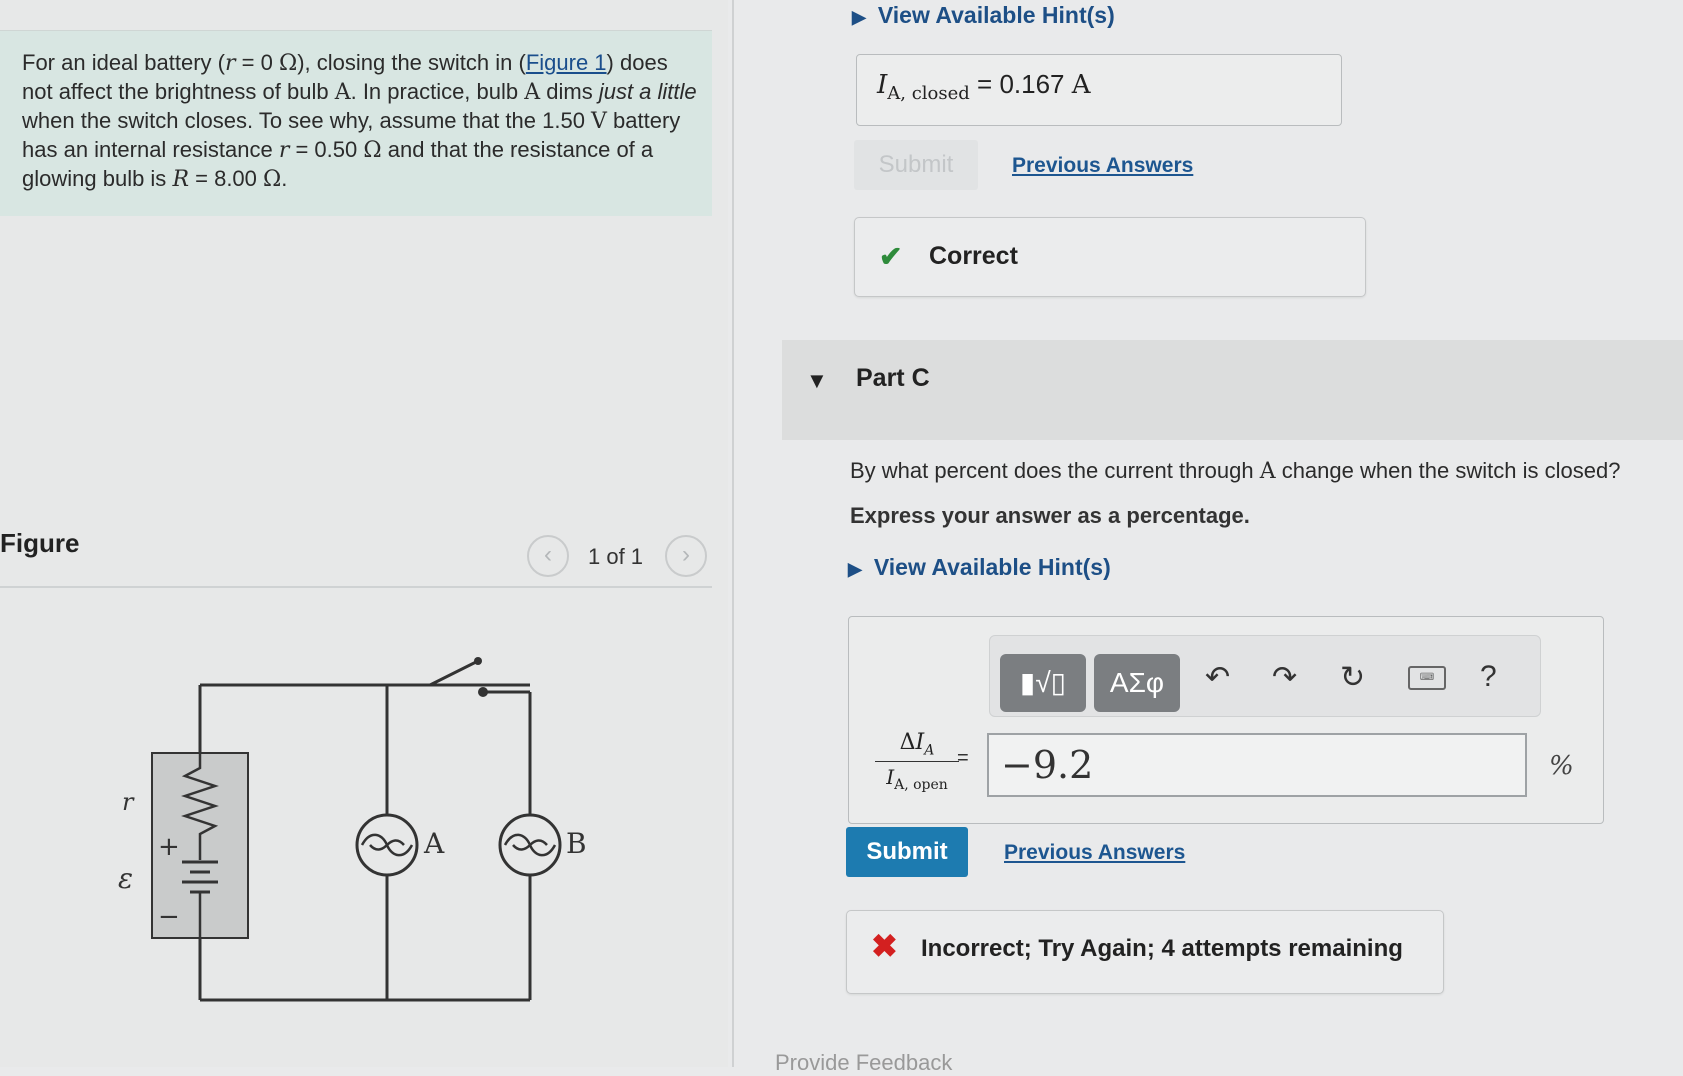 The height and width of the screenshot is (1076, 1683). Describe the element at coordinates (1226, 720) in the screenshot. I see `part-c-answer-area: ▮√▯ ΑΣφ ↶ ↷ ↻ ⌨ ? ΔIA IA, open = −9.2 %` at that location.